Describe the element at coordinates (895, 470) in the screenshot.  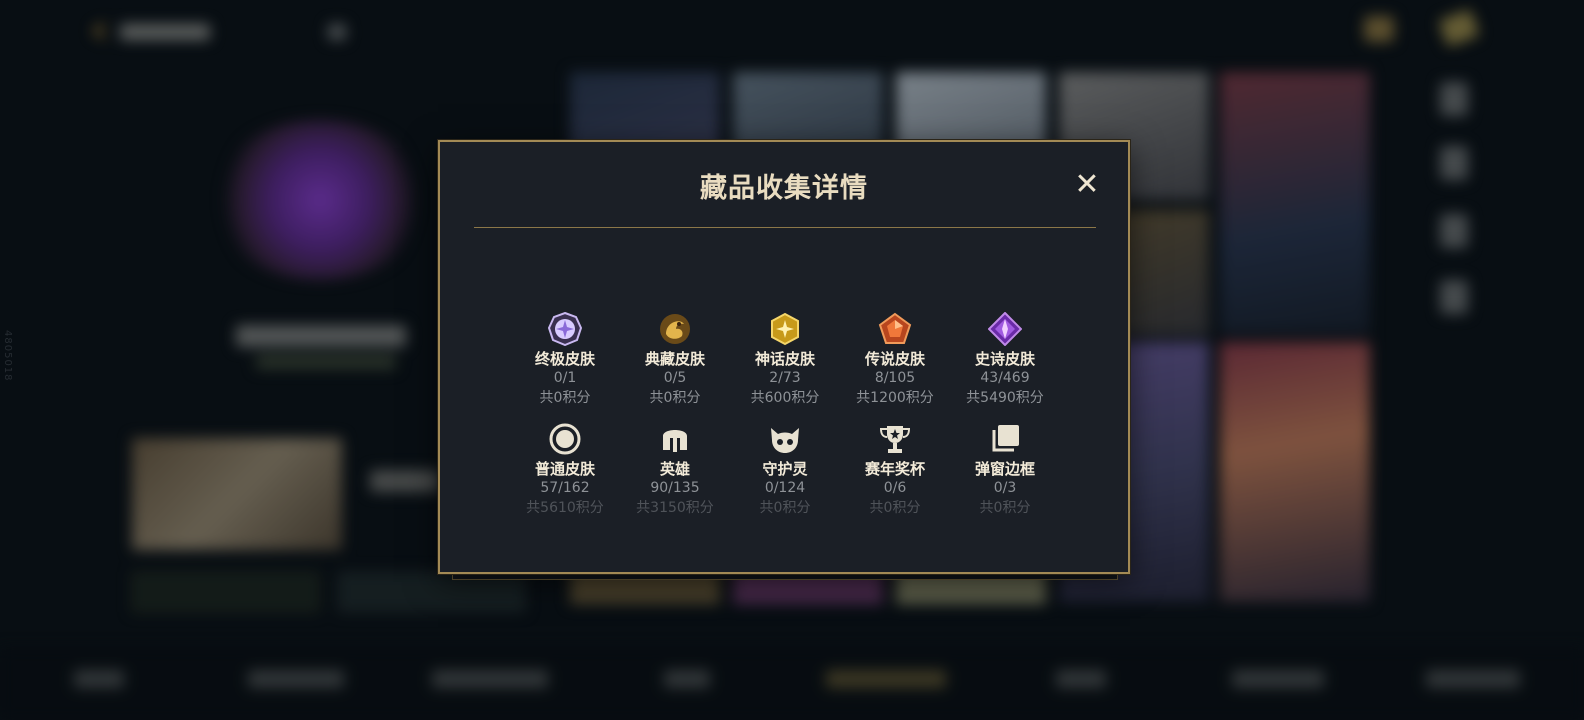
I see `collection-item-trophy: 赛年奖杯 0/6 共0积分` at that location.